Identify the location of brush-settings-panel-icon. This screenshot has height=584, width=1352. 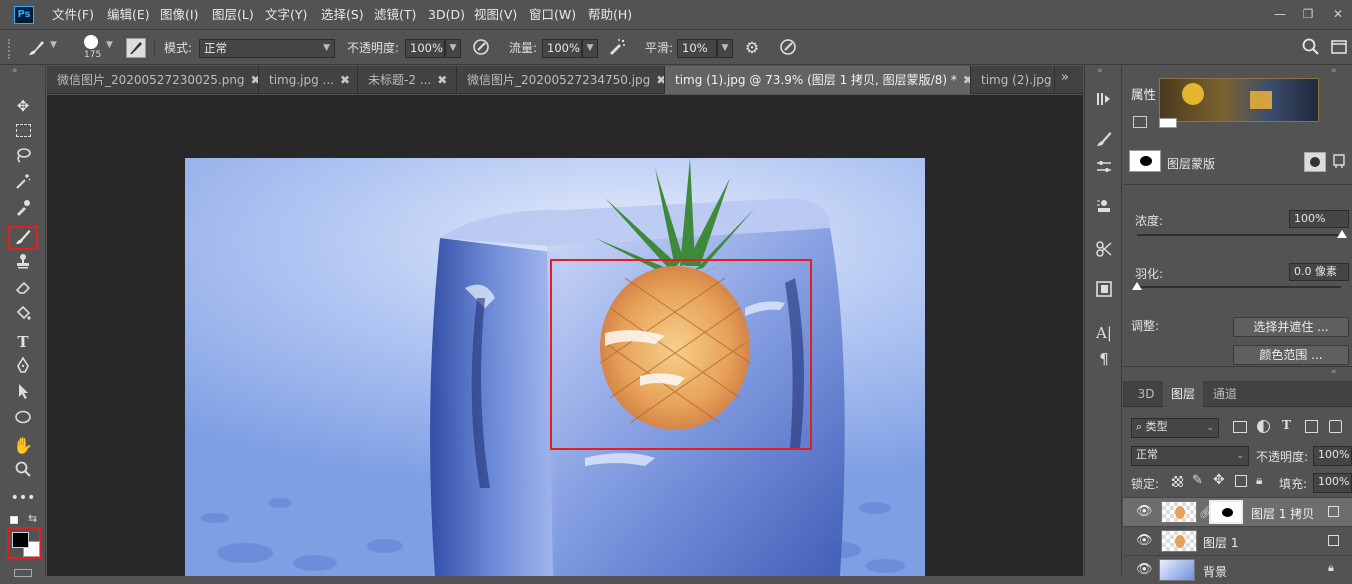
(1104, 141).